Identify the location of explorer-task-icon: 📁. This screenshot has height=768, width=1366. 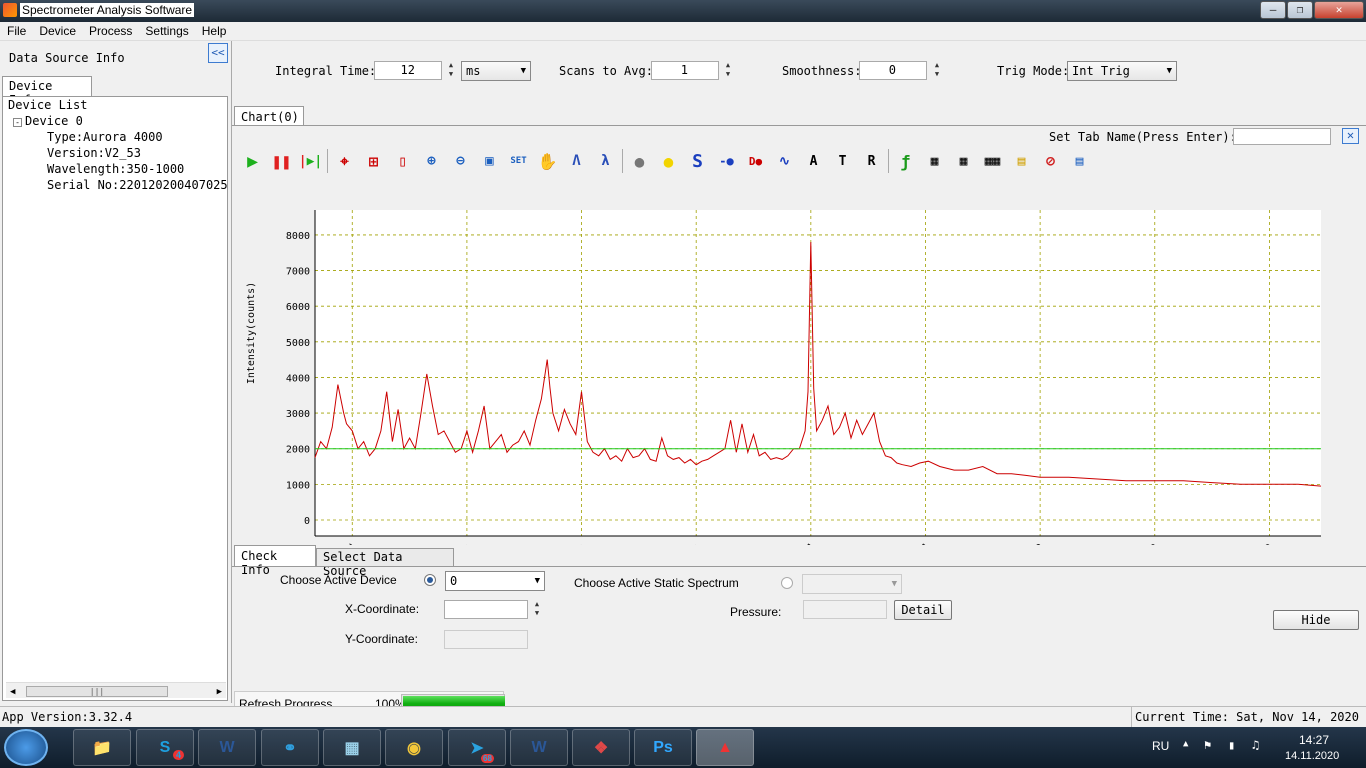
(102, 747).